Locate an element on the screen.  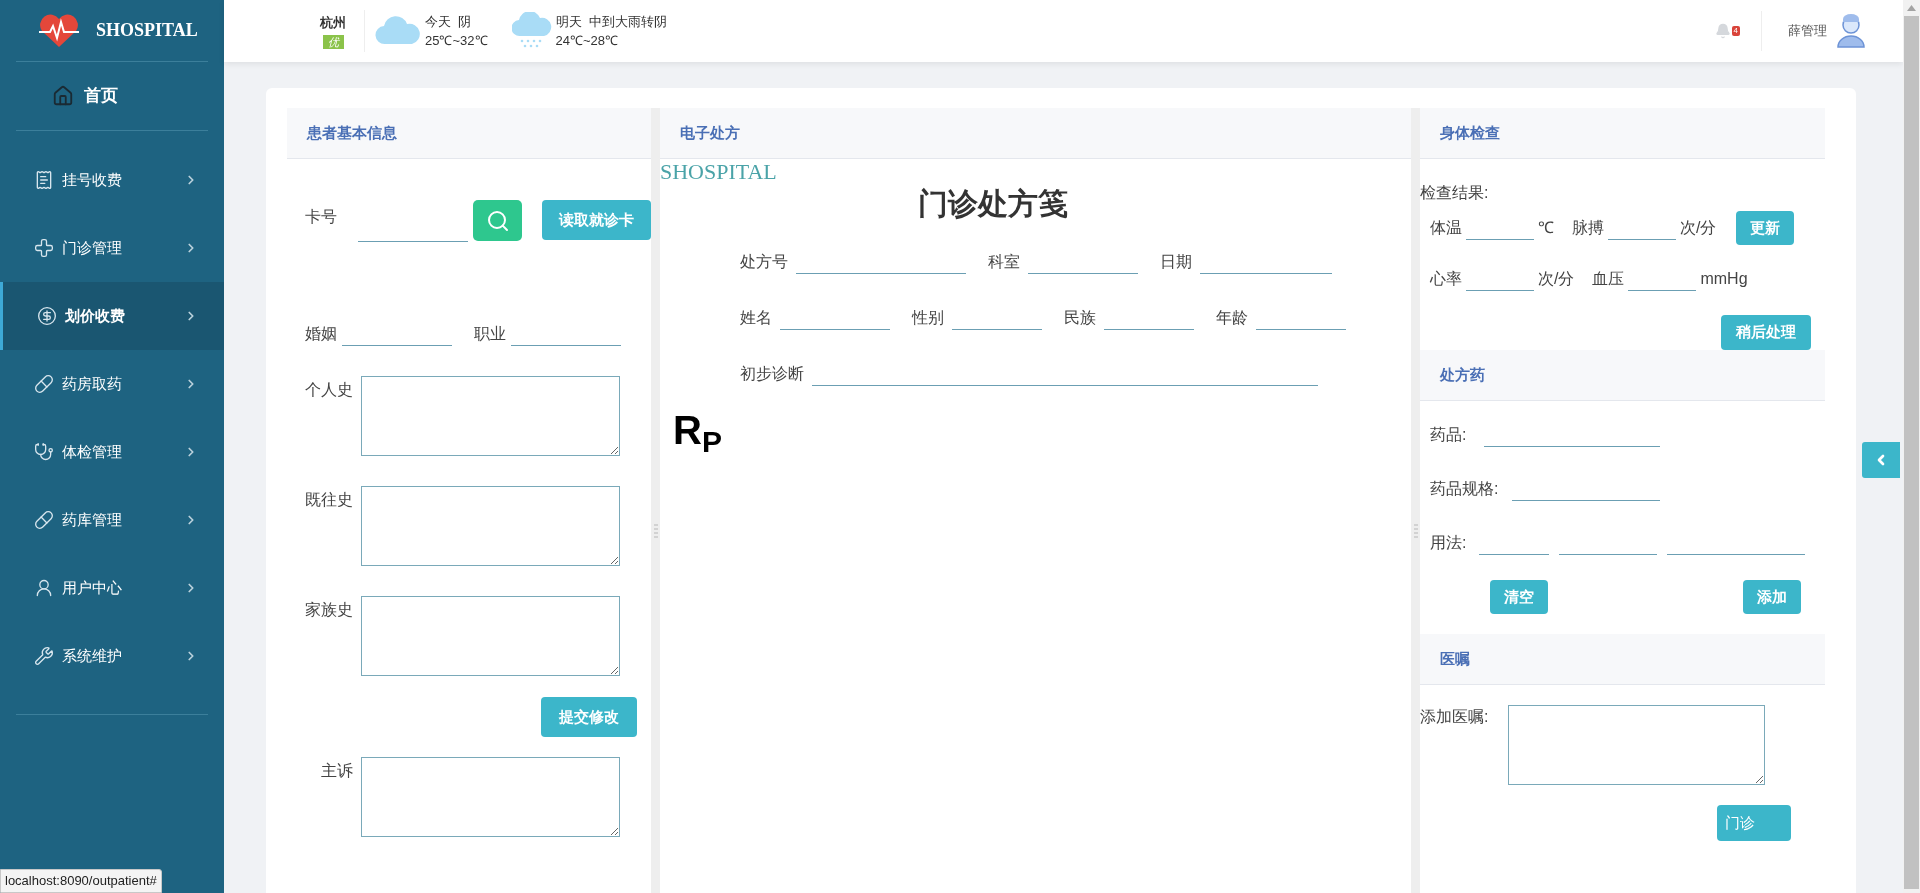
user-icon is located at coordinates (44, 588).